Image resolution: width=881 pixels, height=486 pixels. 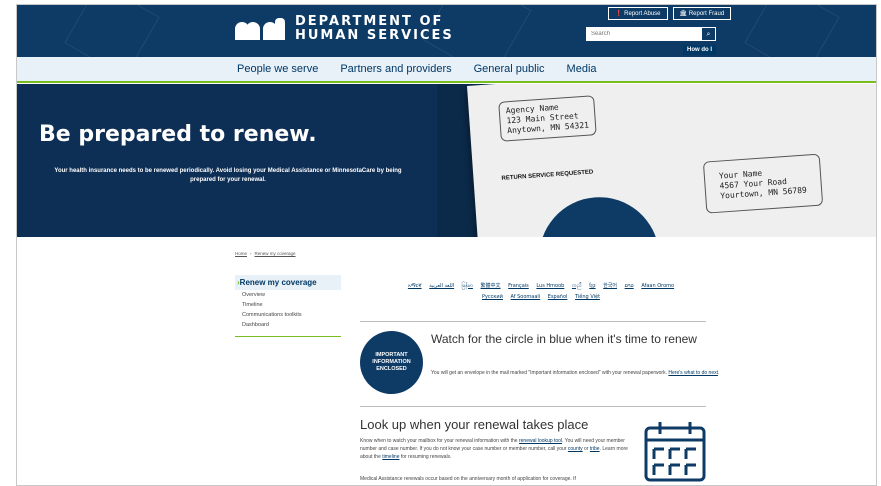 I want to click on logo-text: DEPARTMENT OF HUMAN SERVICES, so click(x=374, y=29).